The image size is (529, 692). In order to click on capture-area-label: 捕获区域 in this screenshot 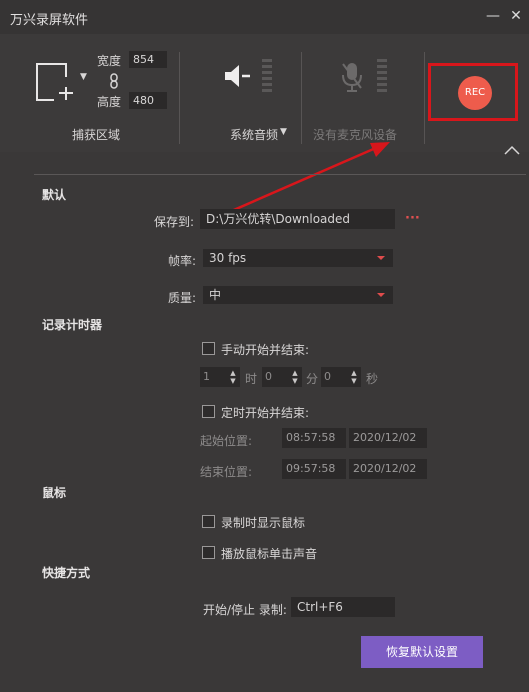, I will do `click(96, 135)`.